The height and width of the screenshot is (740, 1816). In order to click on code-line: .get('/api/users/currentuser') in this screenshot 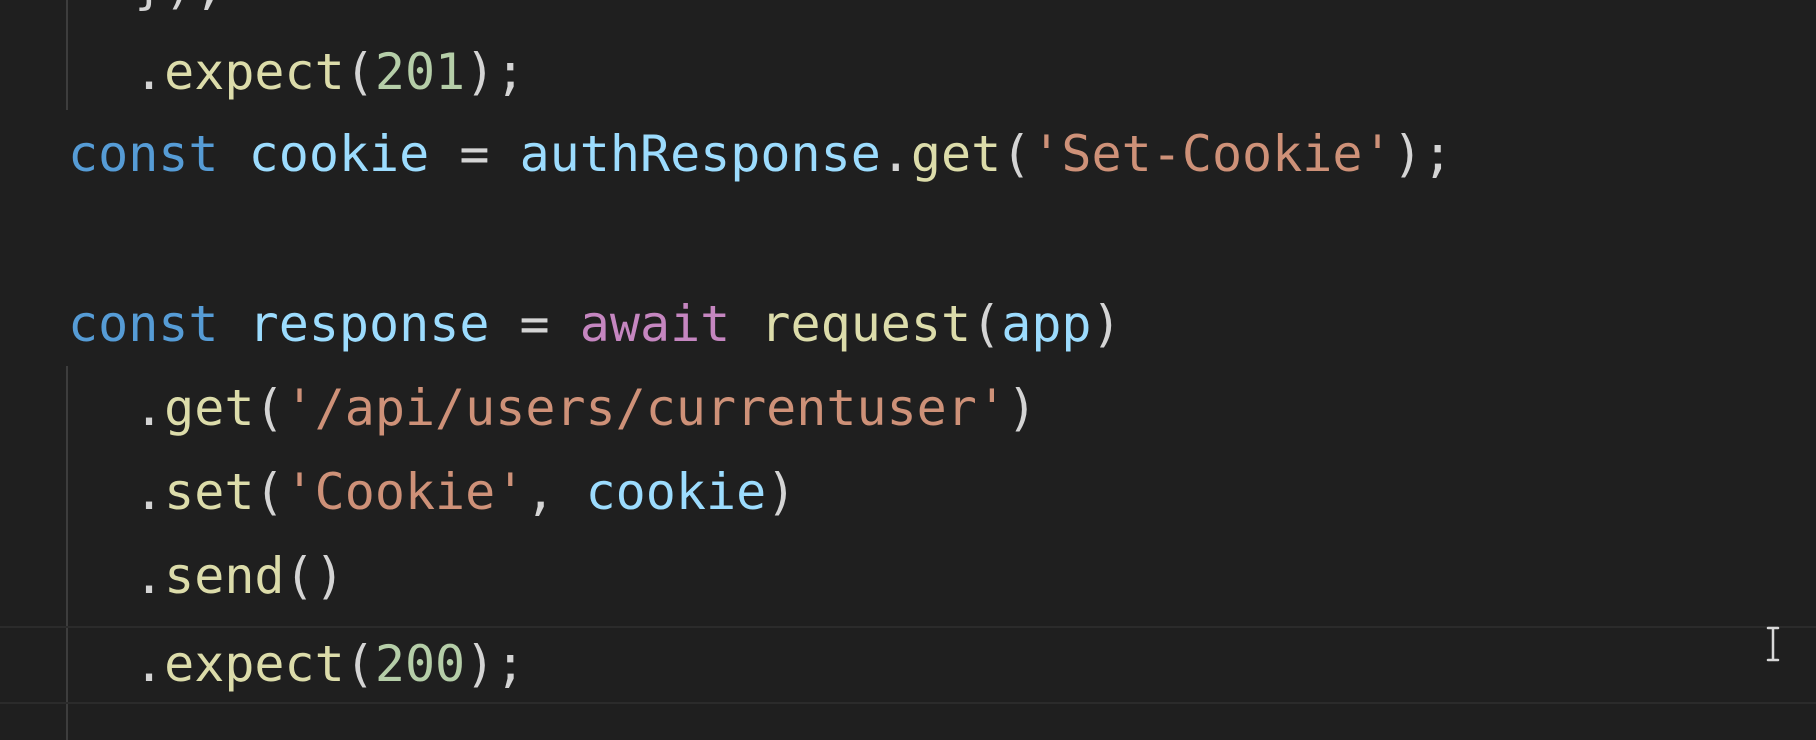, I will do `click(585, 408)`.